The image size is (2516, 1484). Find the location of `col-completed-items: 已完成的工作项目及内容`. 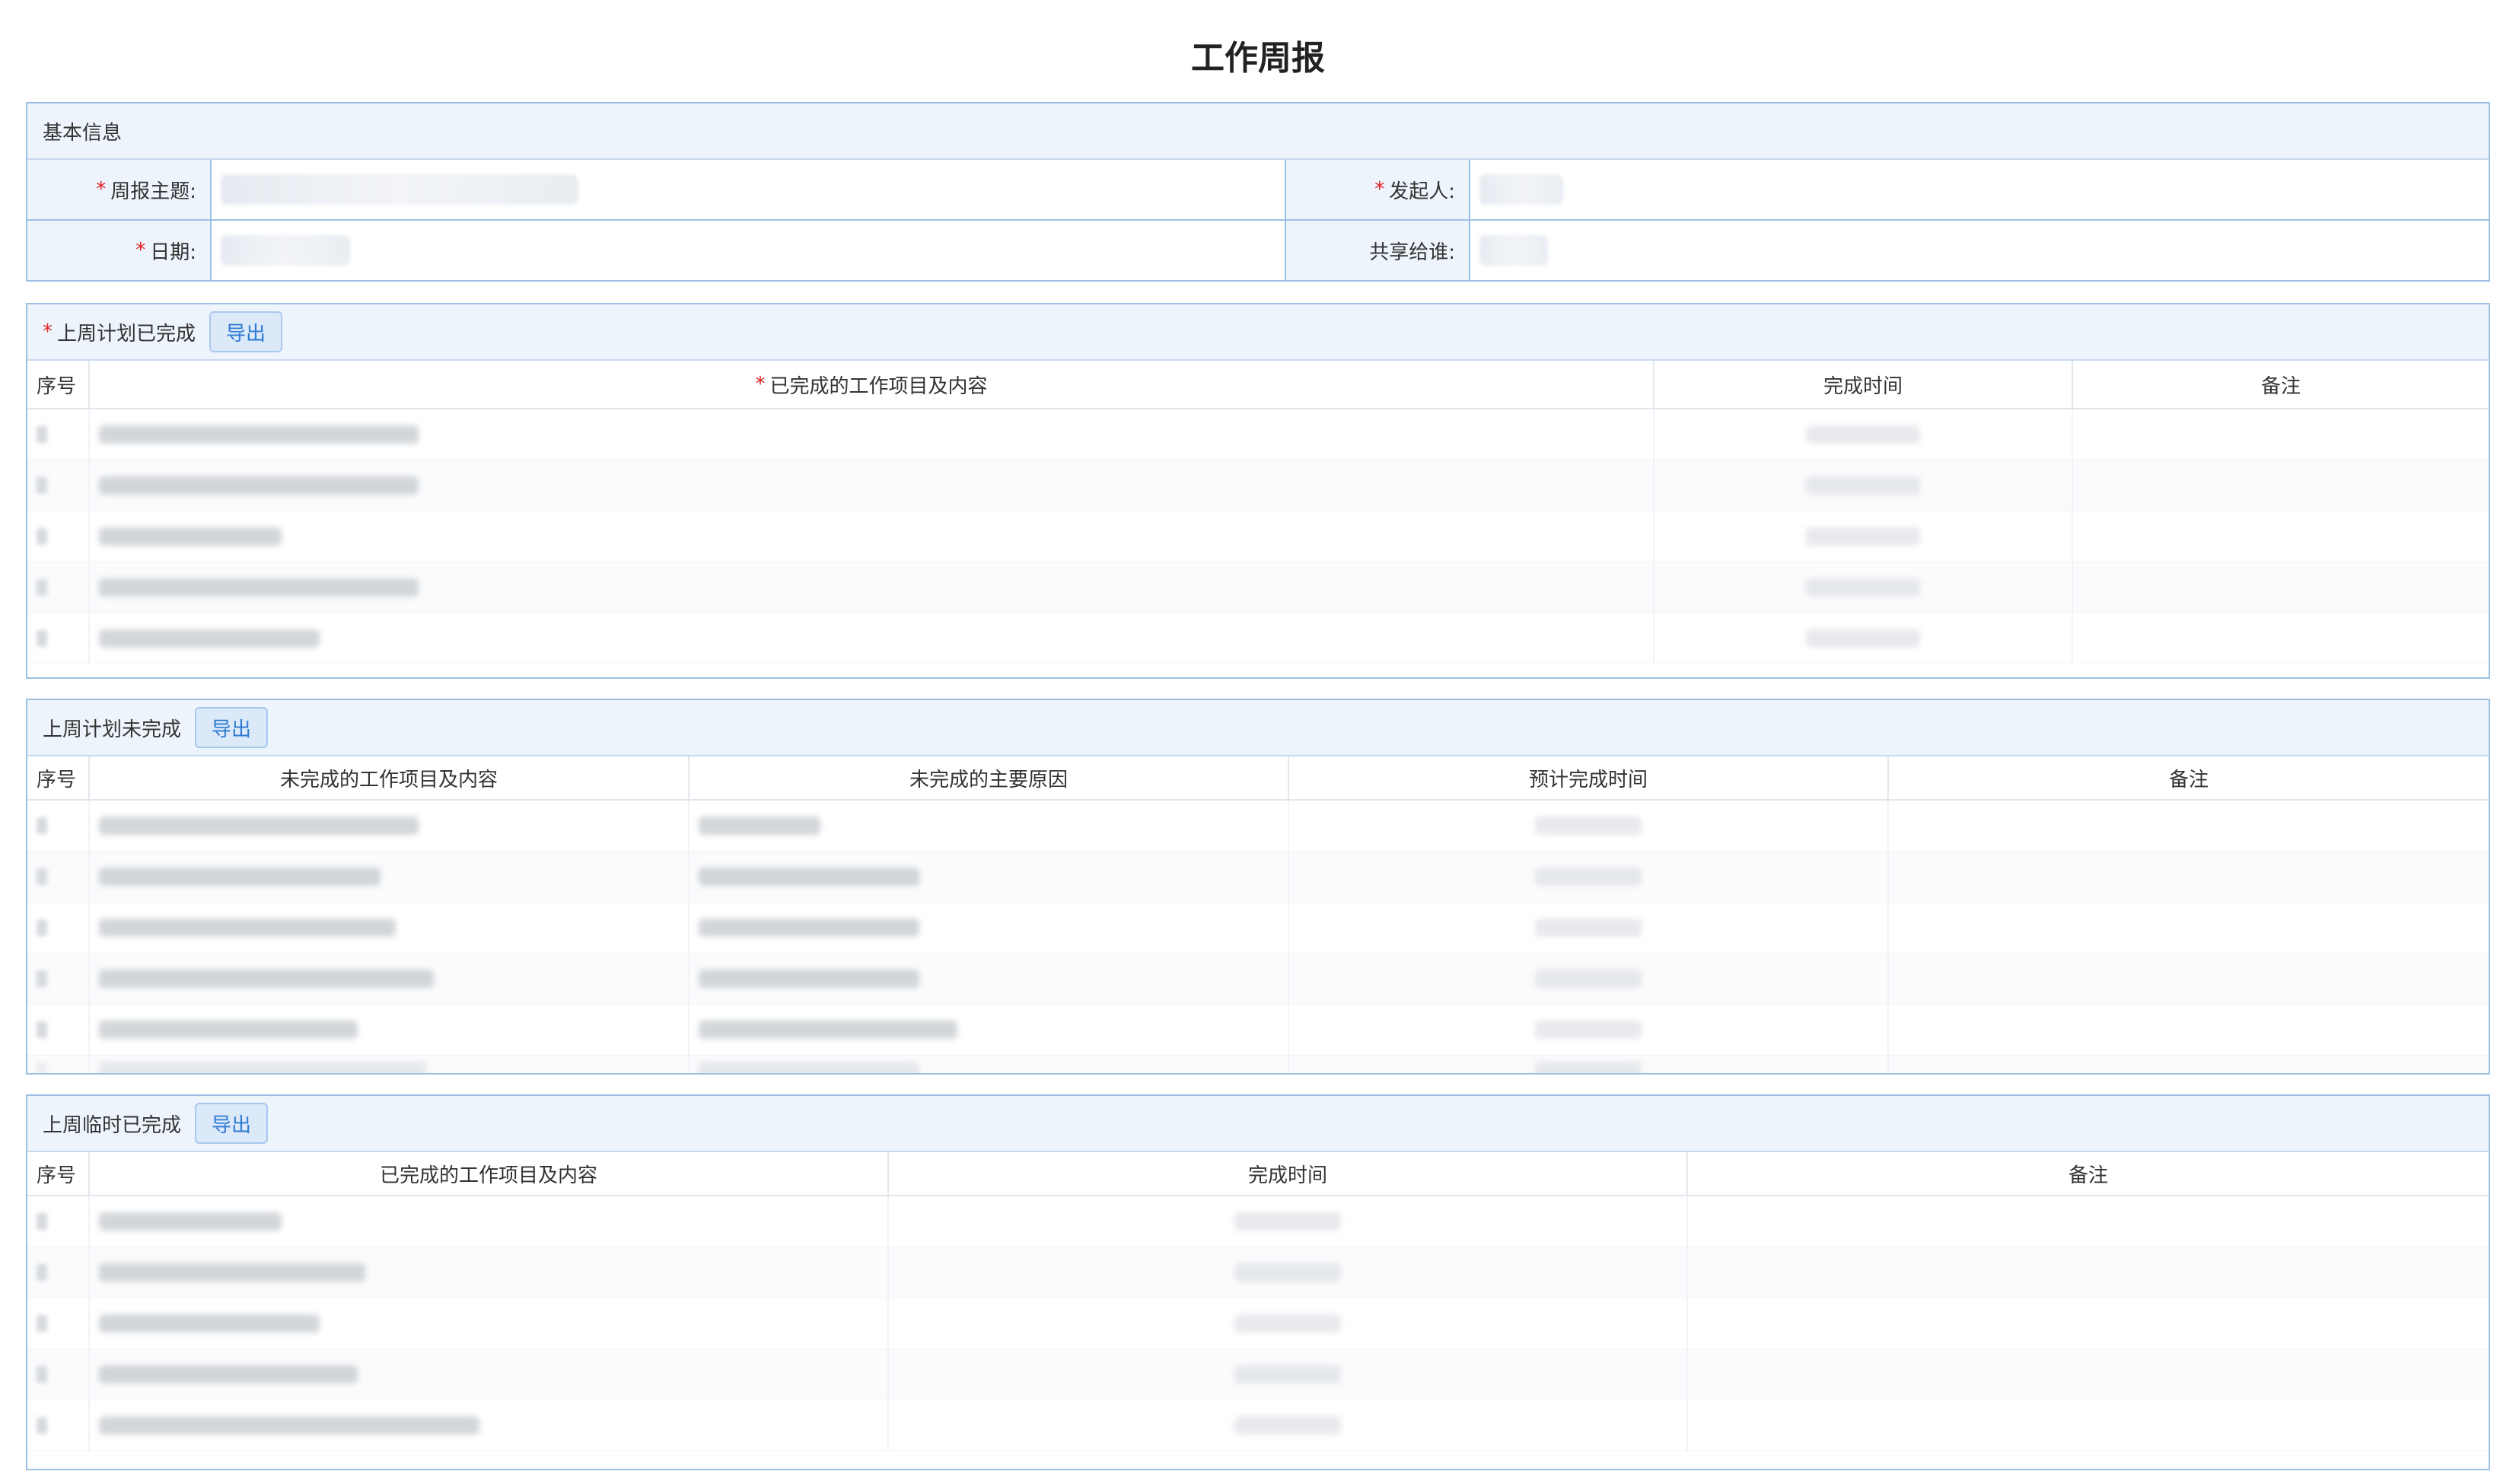

col-completed-items: 已完成的工作项目及内容 is located at coordinates (489, 1173).